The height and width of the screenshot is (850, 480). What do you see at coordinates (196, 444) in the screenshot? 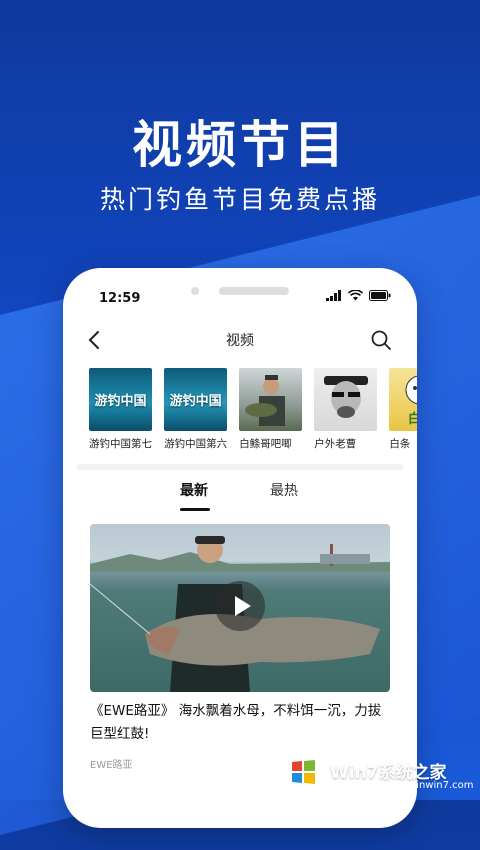
I see `channel-label: 游钓中国第六` at bounding box center [196, 444].